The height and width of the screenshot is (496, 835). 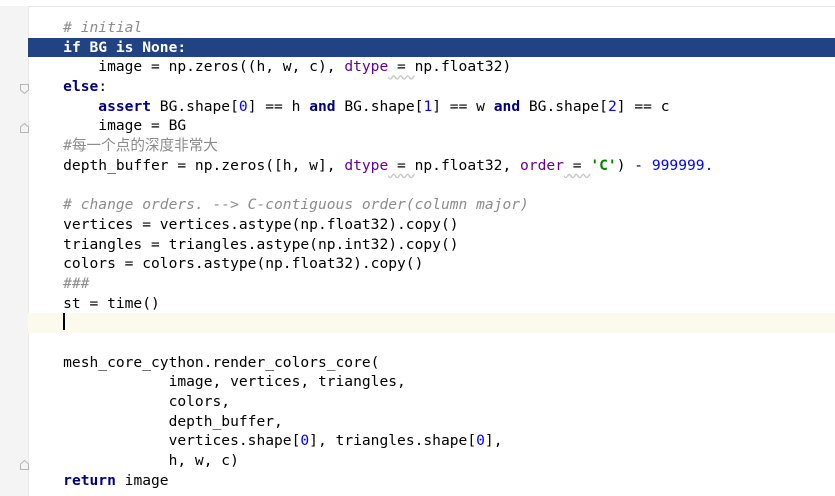 I want to click on code-line: colors,, so click(x=431, y=402).